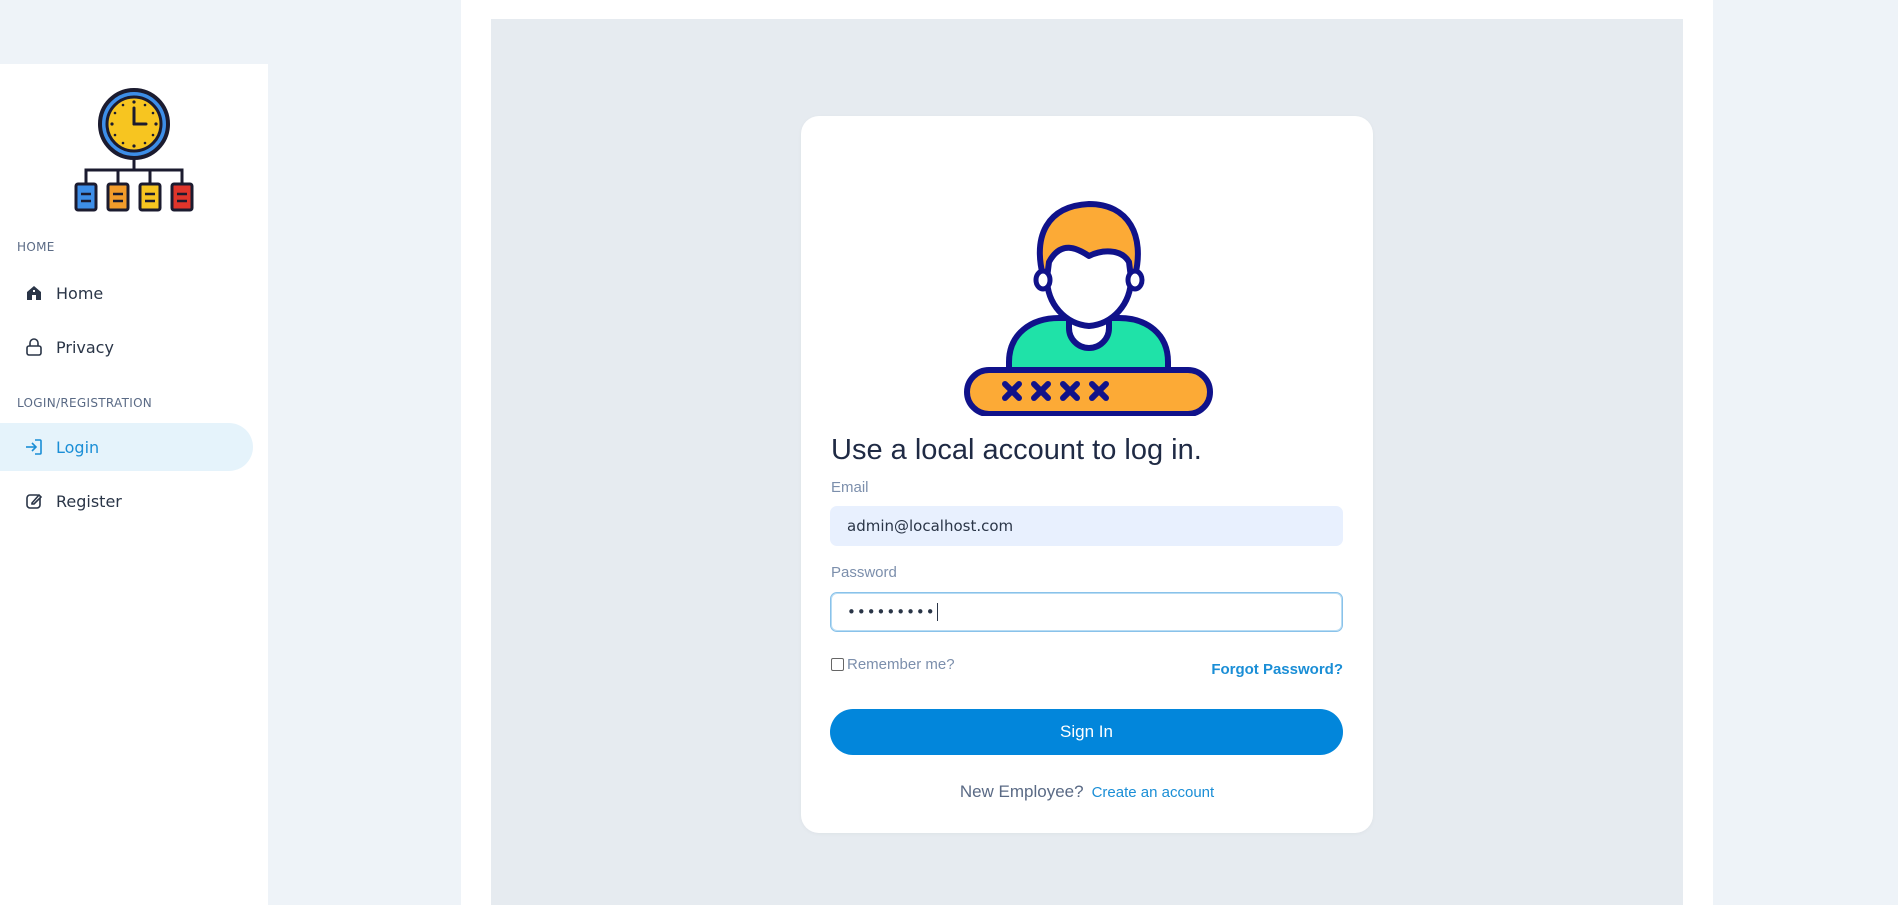 The width and height of the screenshot is (1898, 905). I want to click on email-label: Email, so click(850, 487).